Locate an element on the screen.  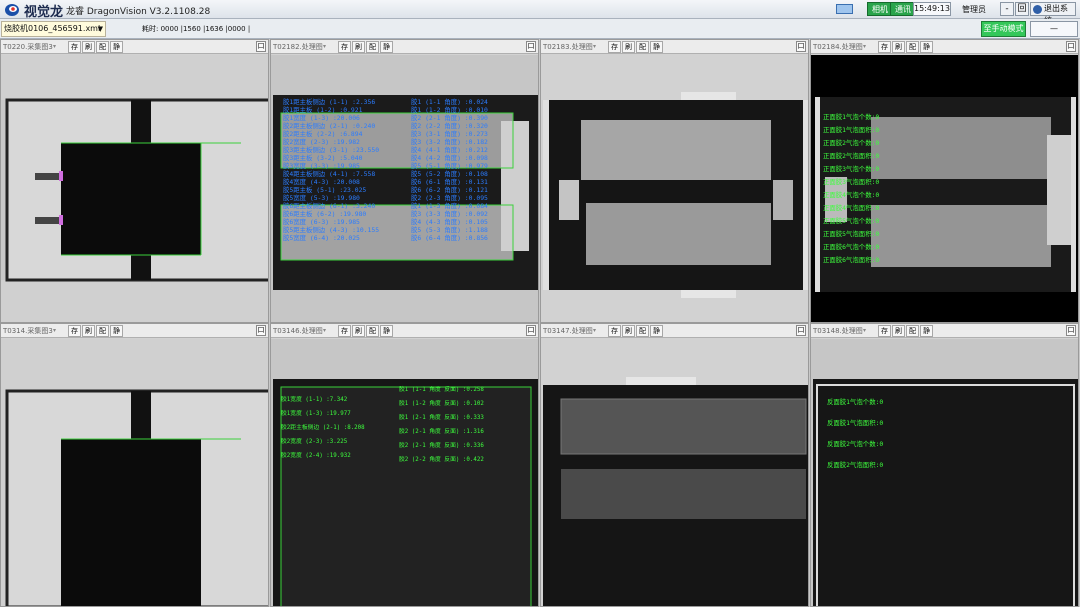
result-line: 胶2 (2-2 角度 反面) :0.422 is located at coordinates (441, 460).